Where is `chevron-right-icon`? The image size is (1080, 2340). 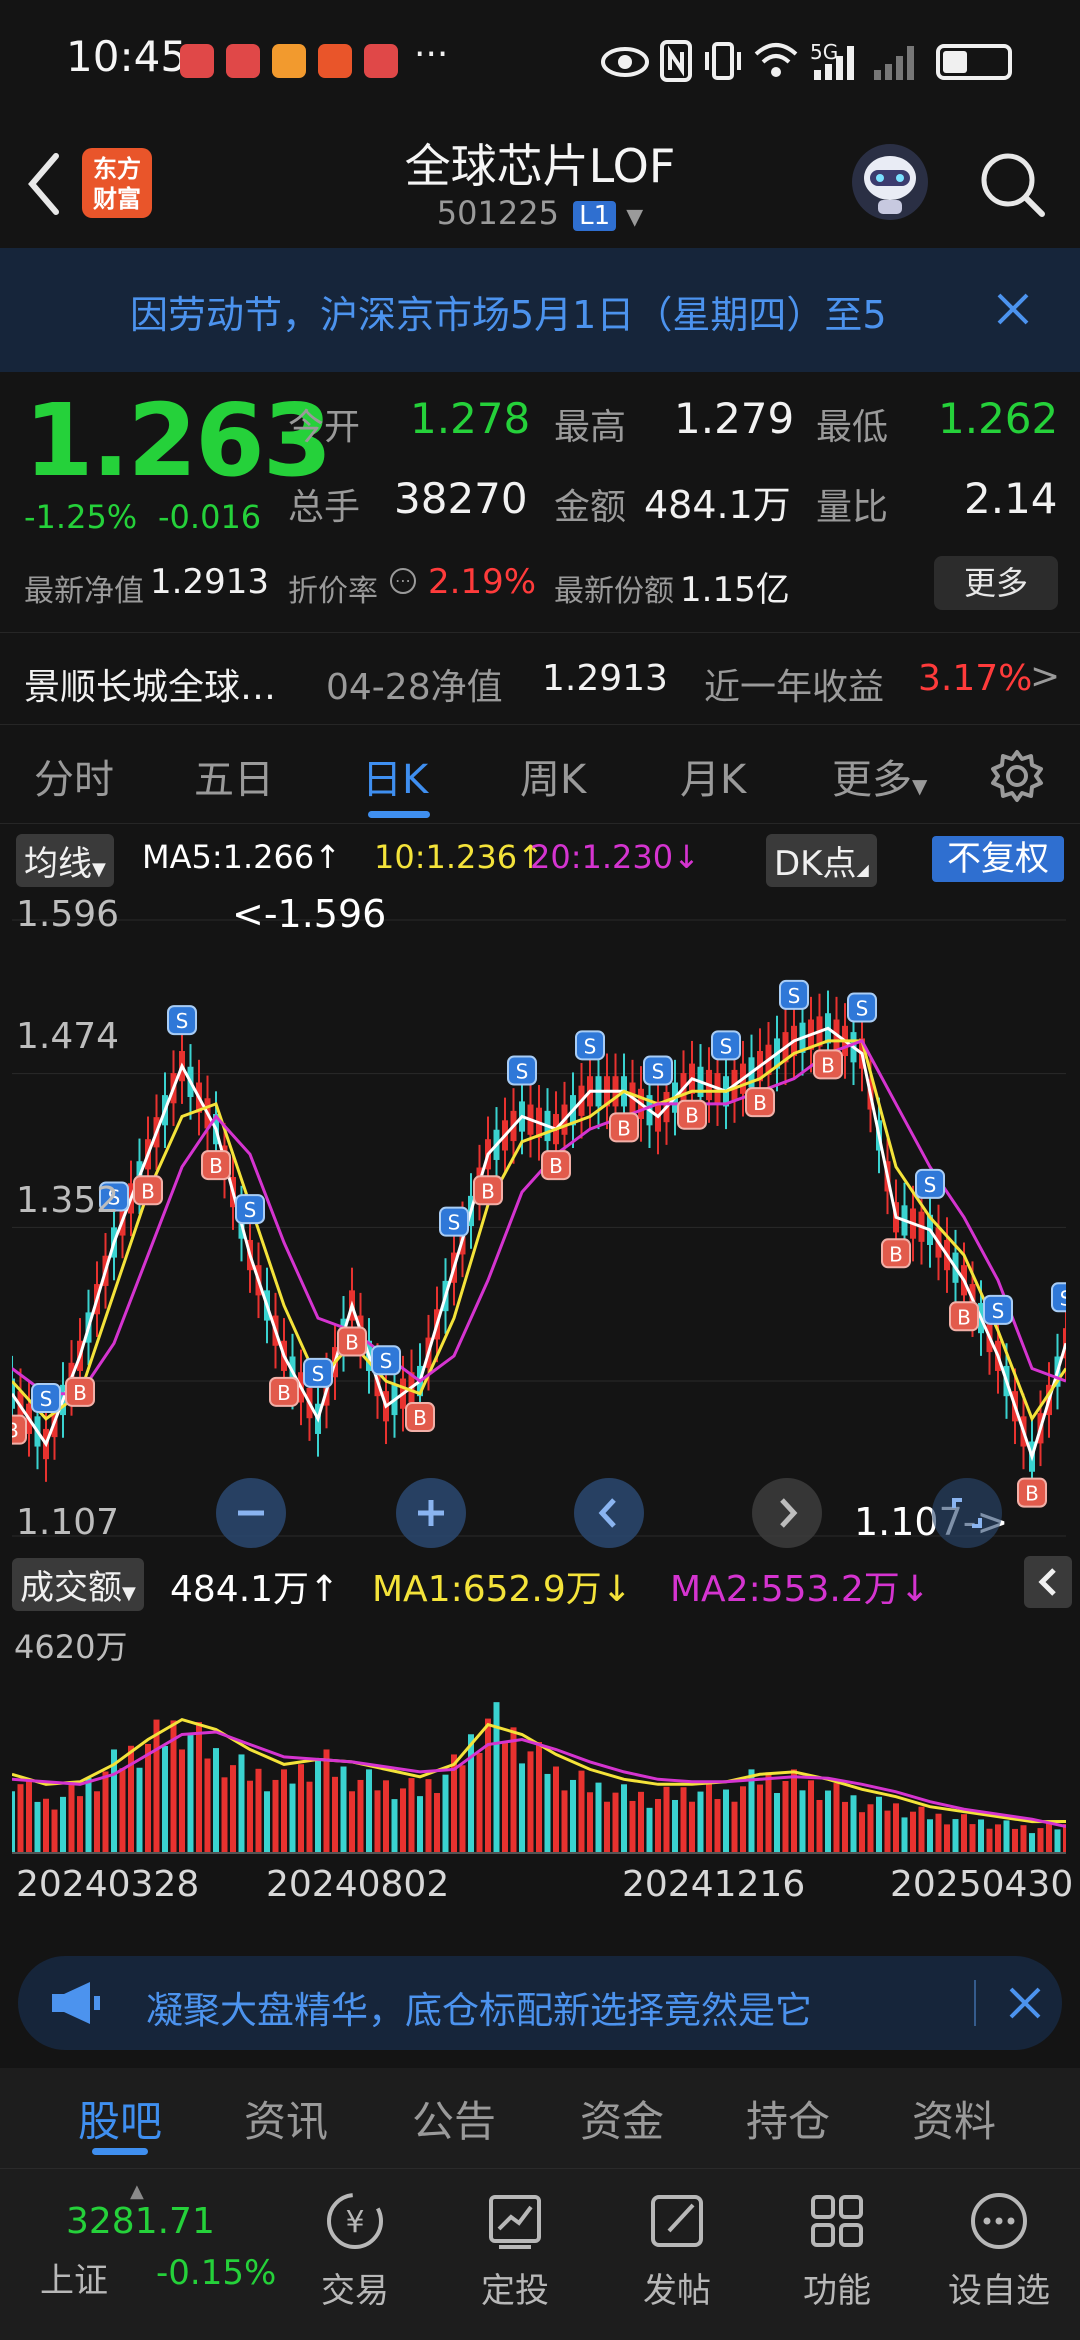
chevron-right-icon is located at coordinates (789, 1513).